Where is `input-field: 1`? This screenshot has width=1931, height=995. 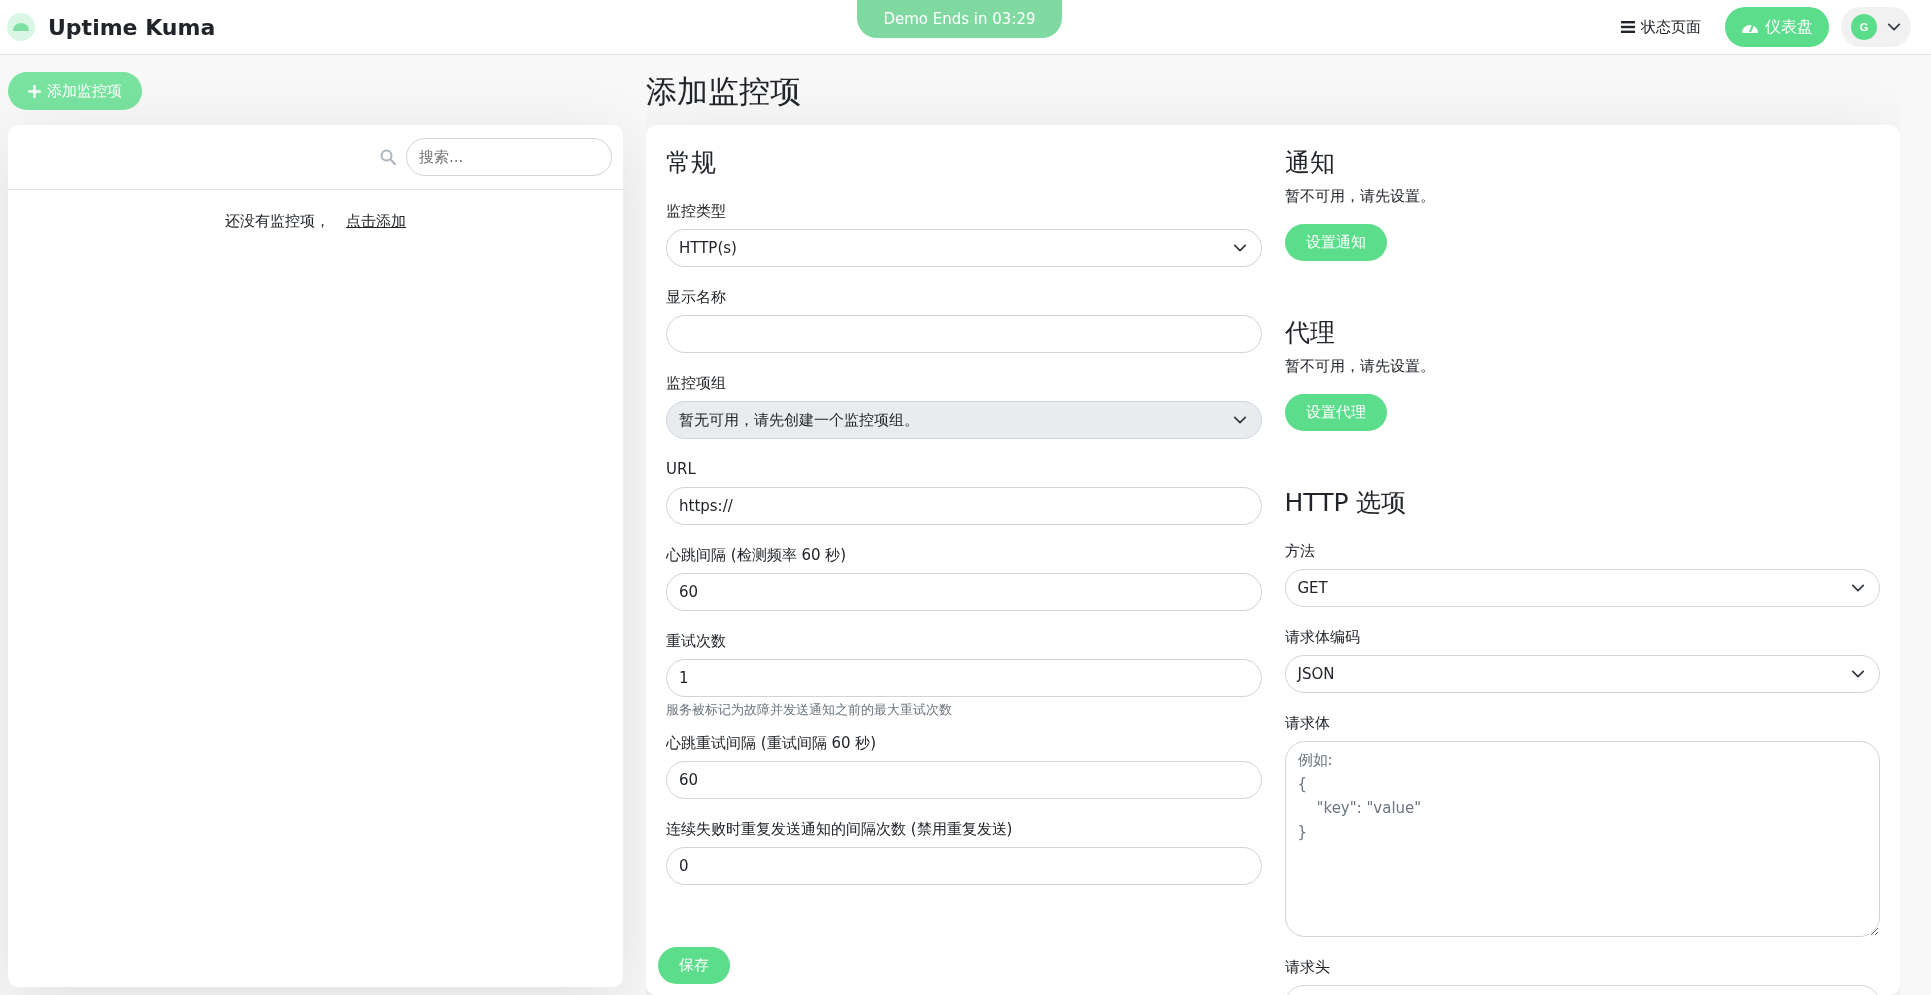 input-field: 1 is located at coordinates (964, 678).